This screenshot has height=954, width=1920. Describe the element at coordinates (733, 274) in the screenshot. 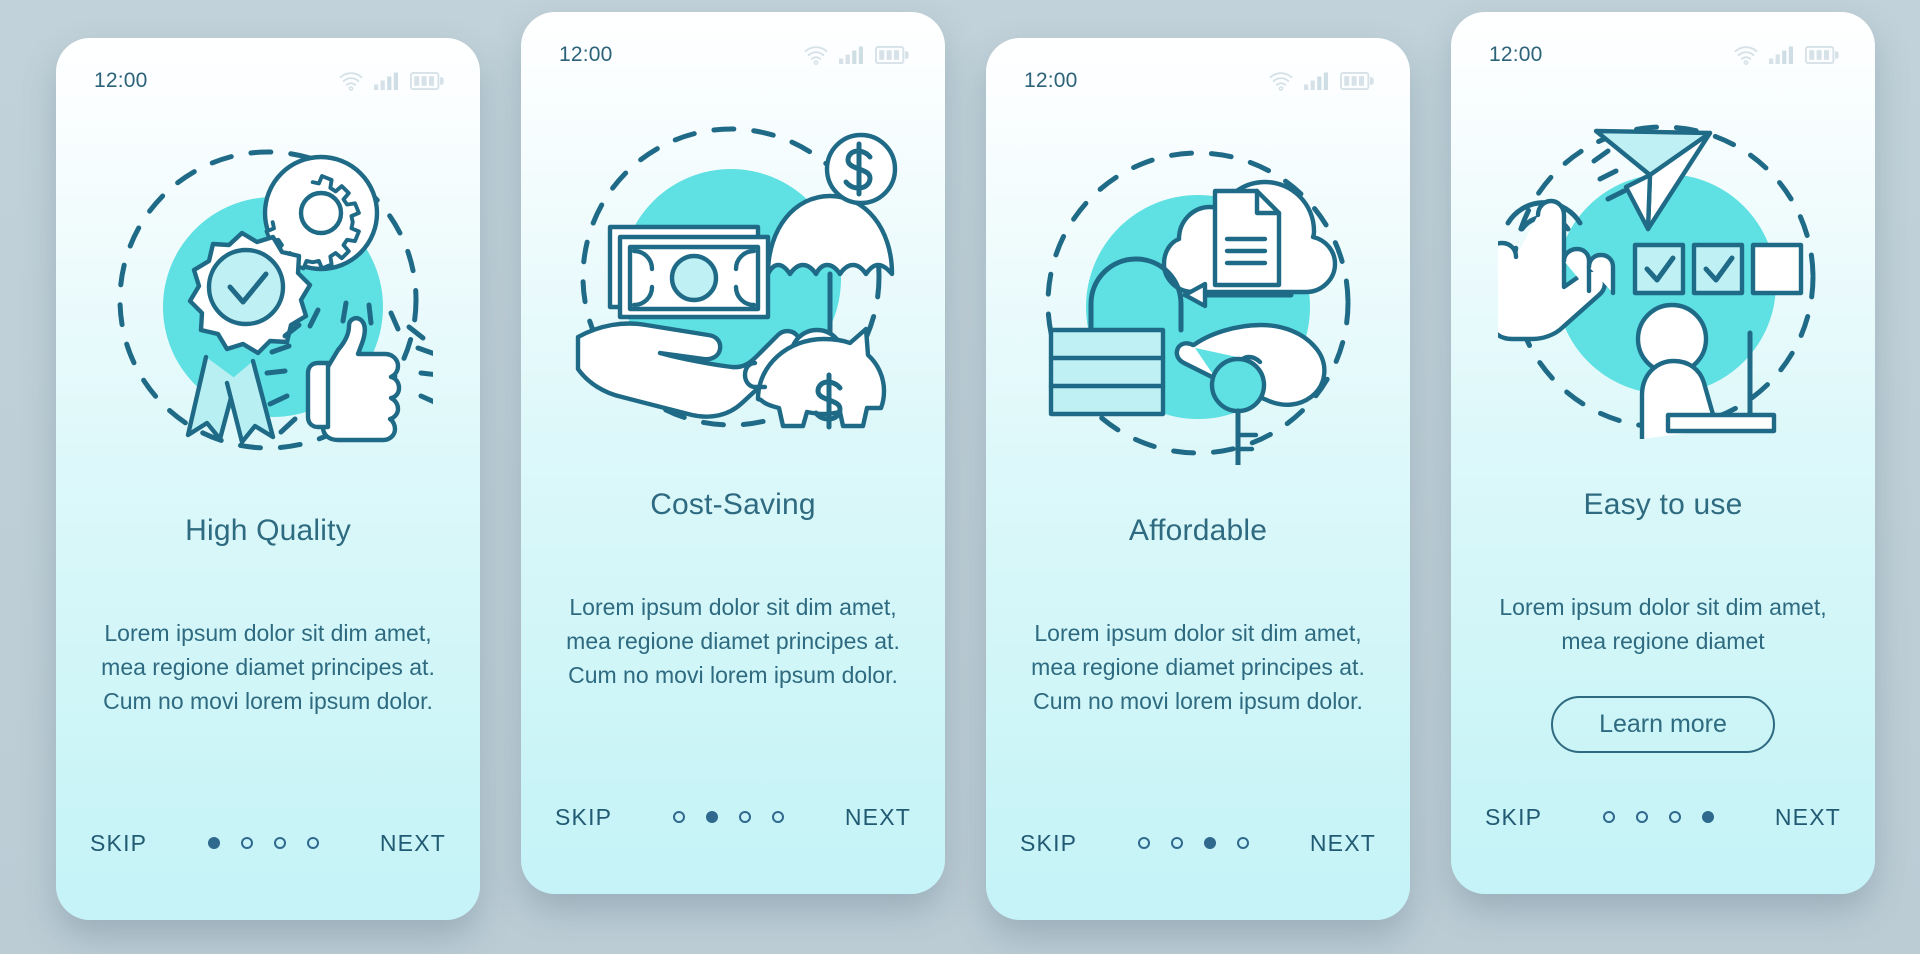

I see `illustration-cost-saving` at that location.